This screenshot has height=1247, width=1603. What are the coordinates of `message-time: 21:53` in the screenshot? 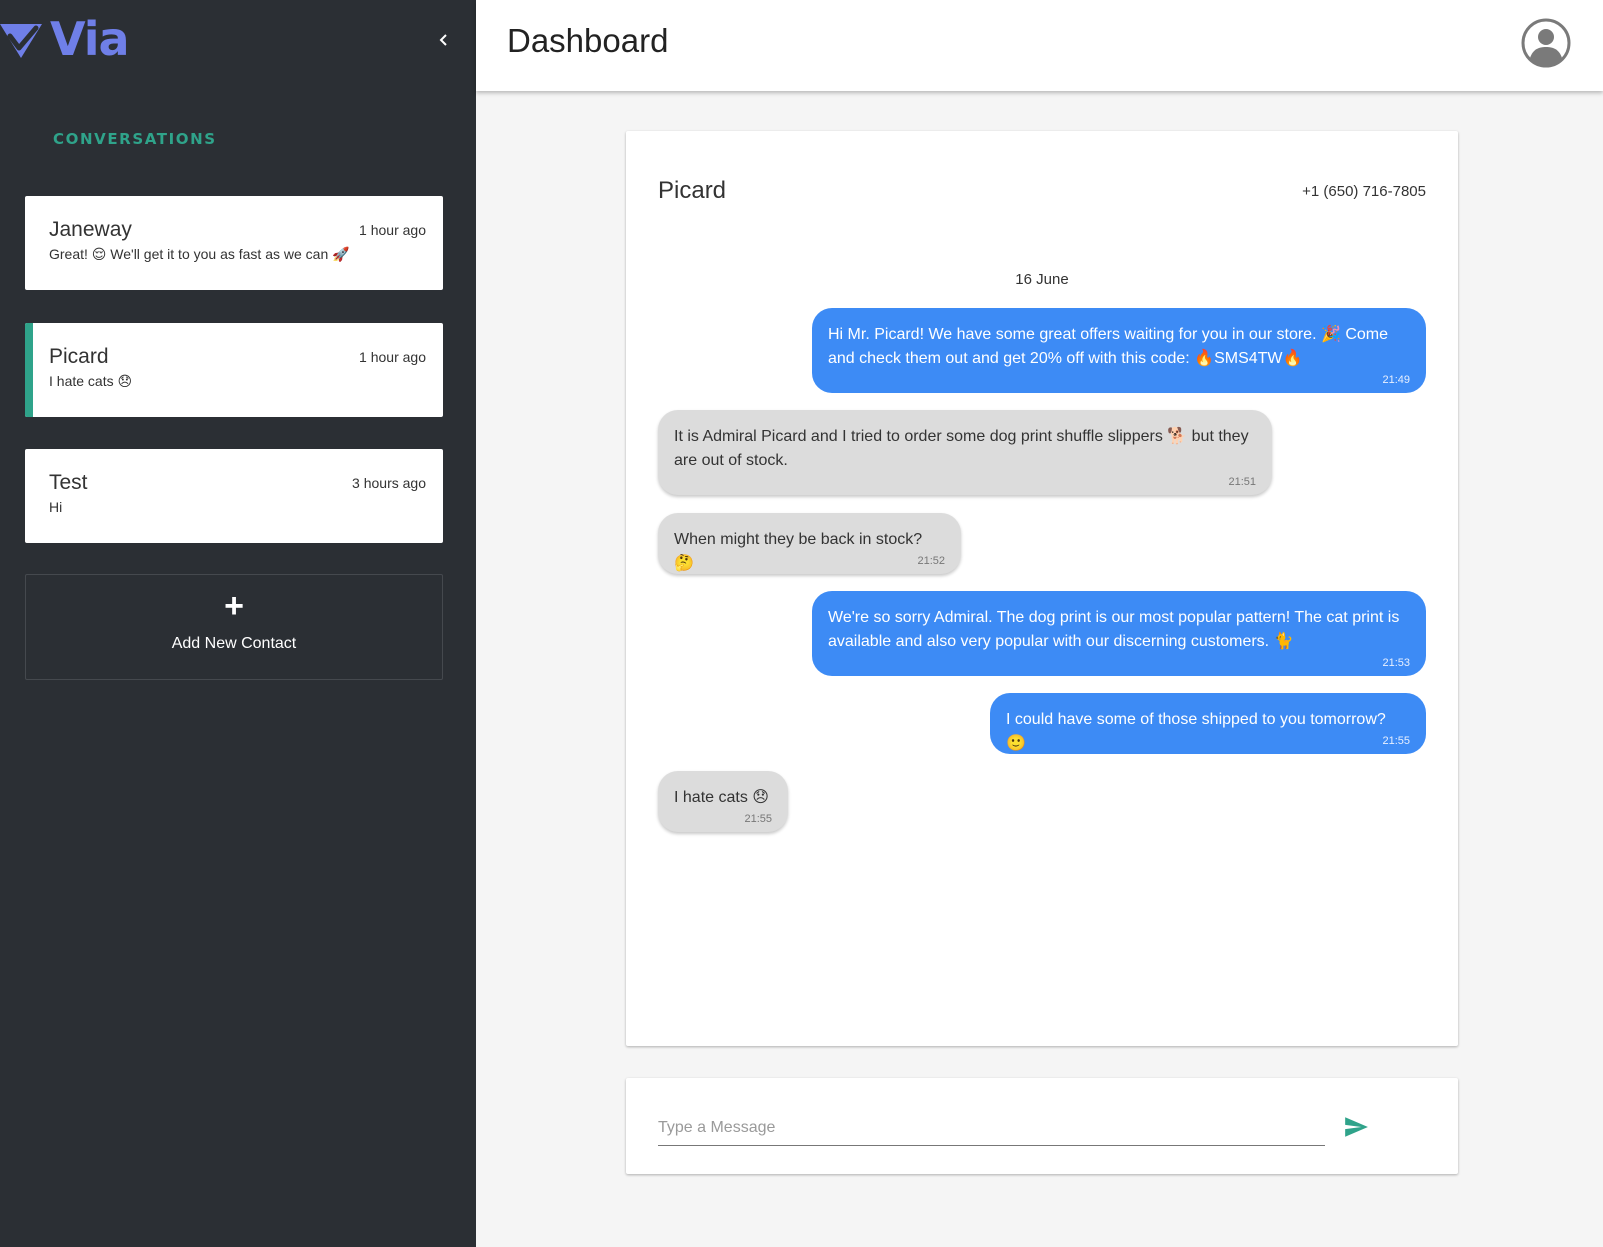 It's located at (1396, 663).